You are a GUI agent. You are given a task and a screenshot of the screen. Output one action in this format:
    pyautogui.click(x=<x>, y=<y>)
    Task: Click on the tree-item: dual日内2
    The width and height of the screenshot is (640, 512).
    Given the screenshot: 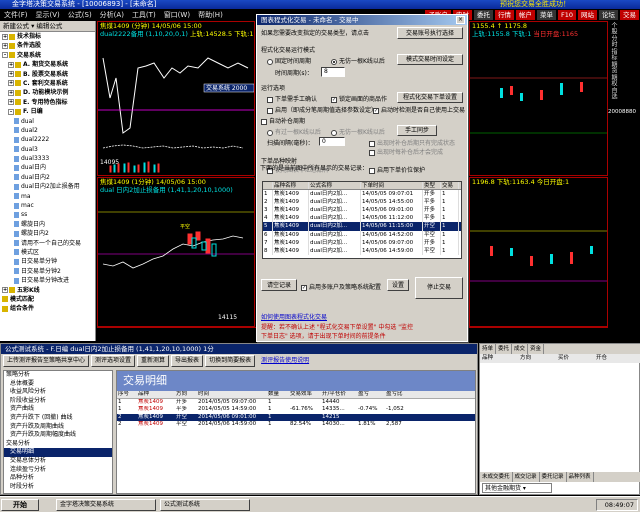 What is the action you would take?
    pyautogui.click(x=48, y=177)
    